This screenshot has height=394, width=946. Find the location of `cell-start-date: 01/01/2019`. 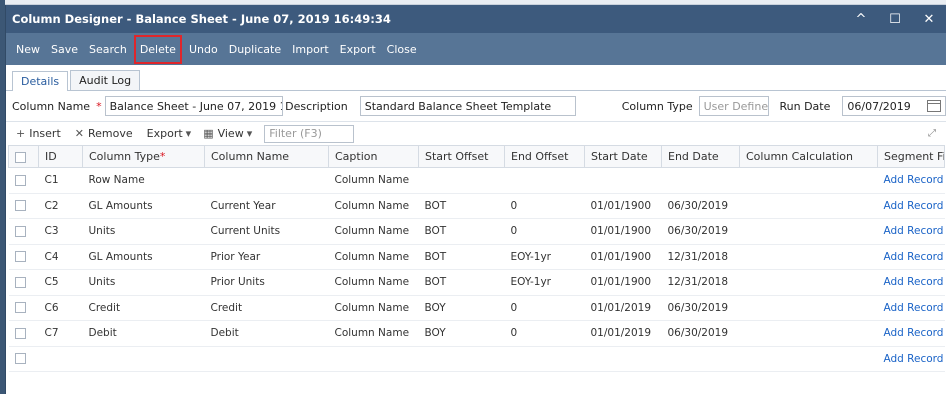

cell-start-date: 01/01/2019 is located at coordinates (623, 308).